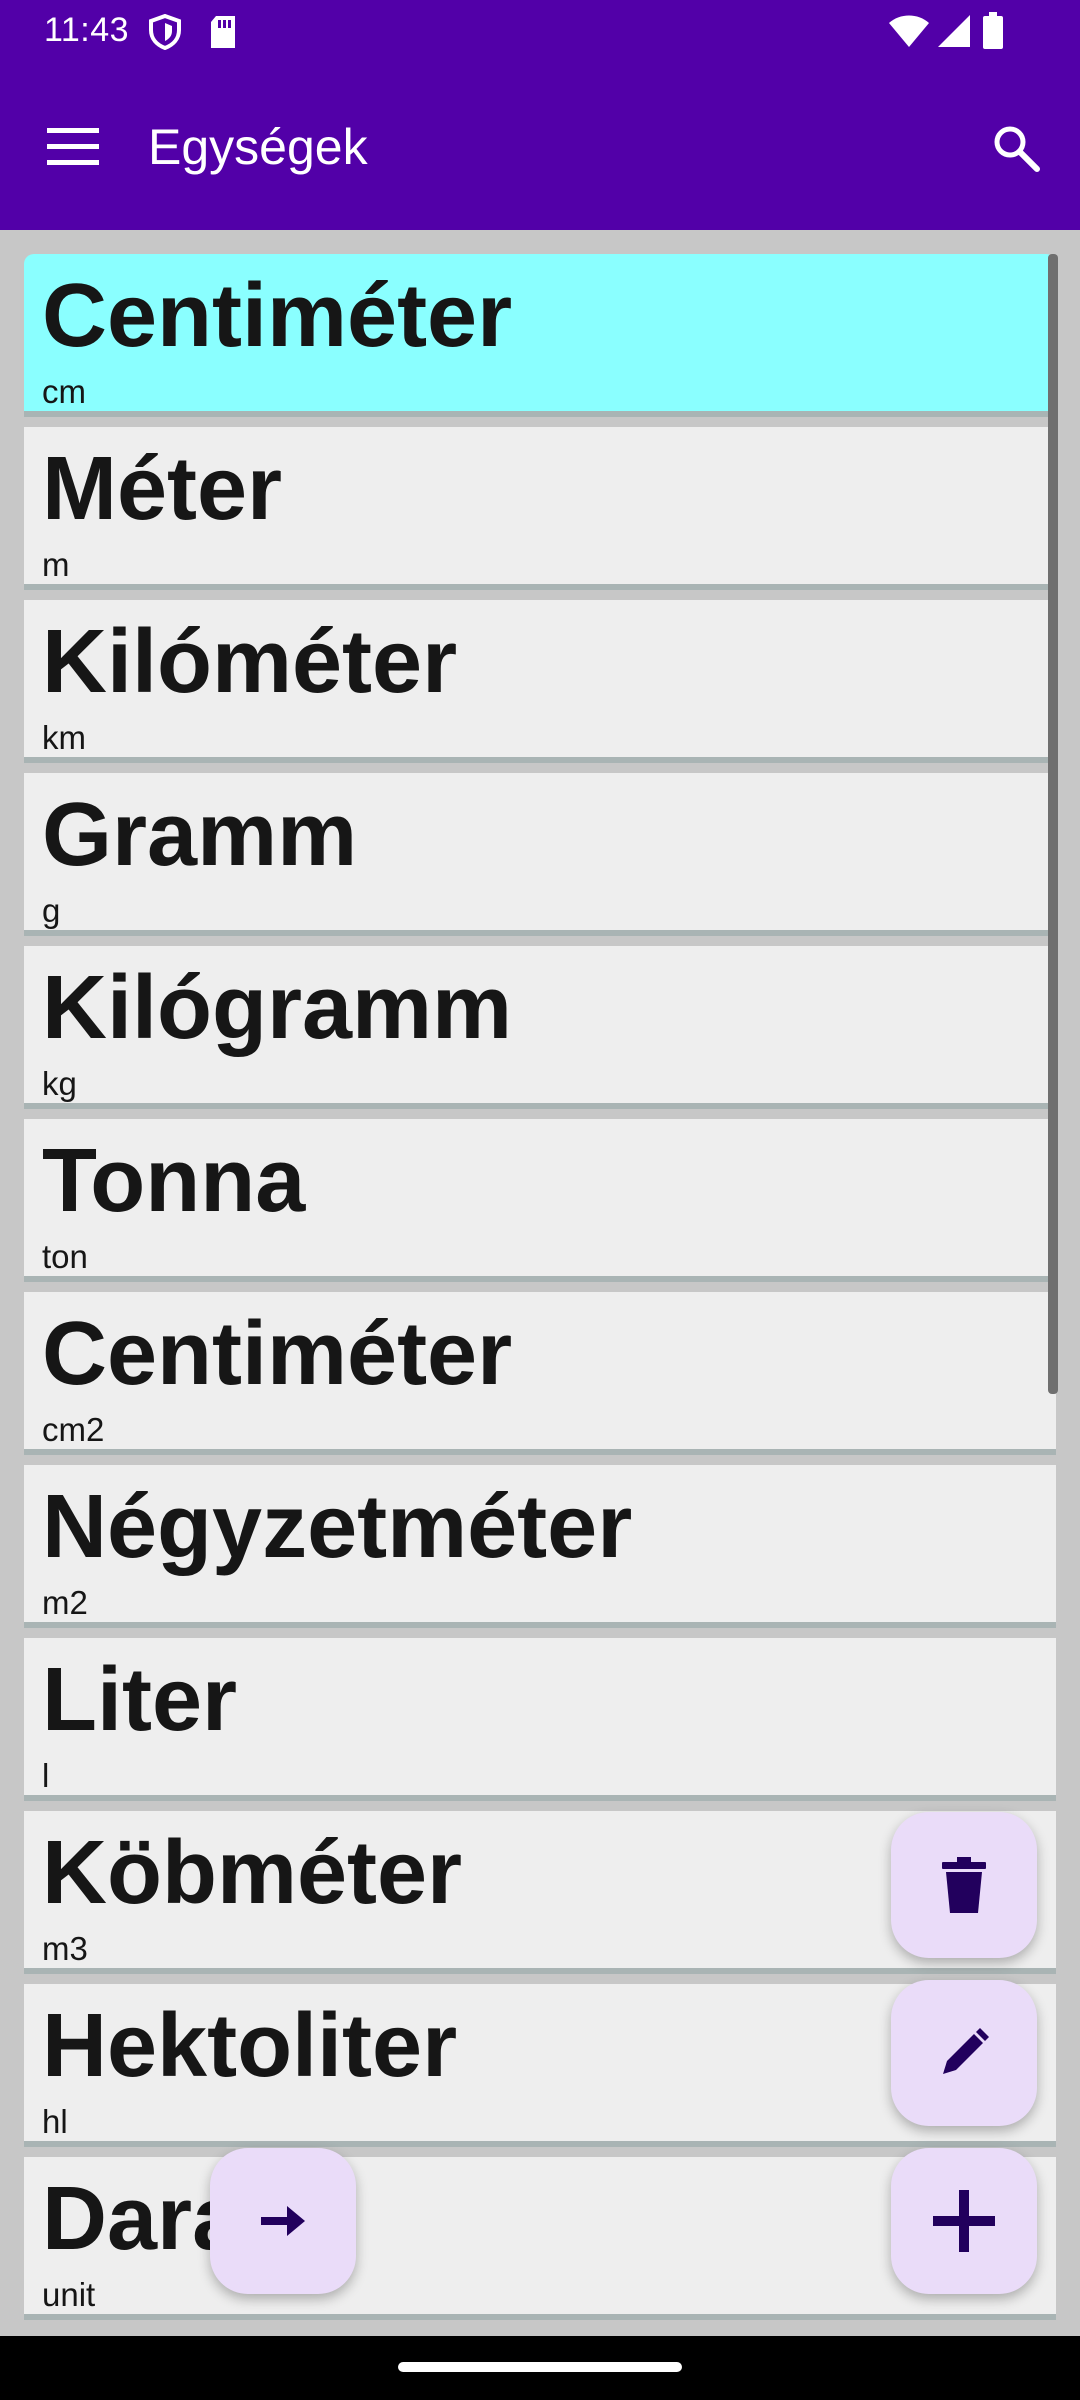  I want to click on hamburger-menu-icon, so click(73, 146).